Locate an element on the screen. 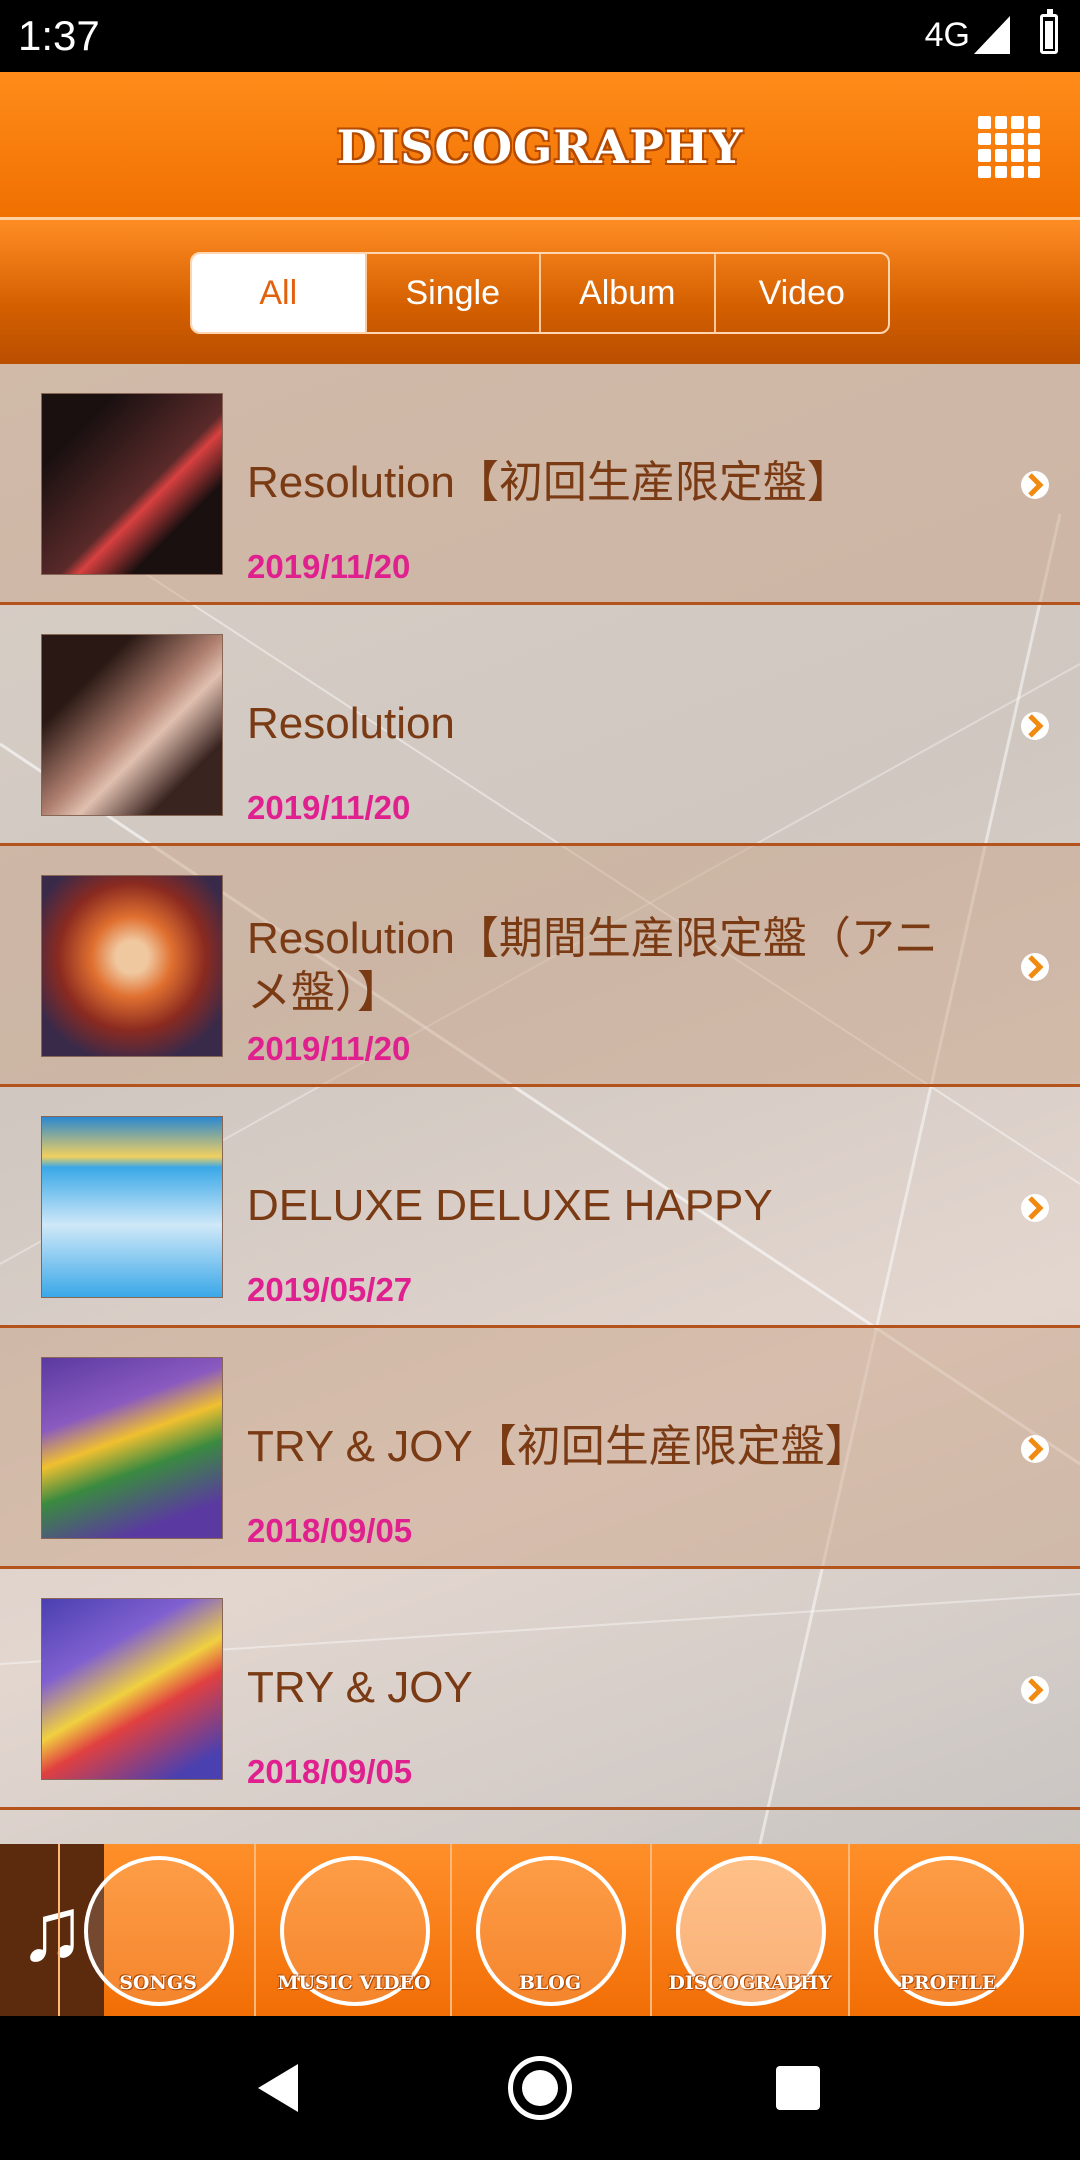 This screenshot has height=2160, width=1080. nav-discography-label: DISCOGRAPHY is located at coordinates (750, 1983).